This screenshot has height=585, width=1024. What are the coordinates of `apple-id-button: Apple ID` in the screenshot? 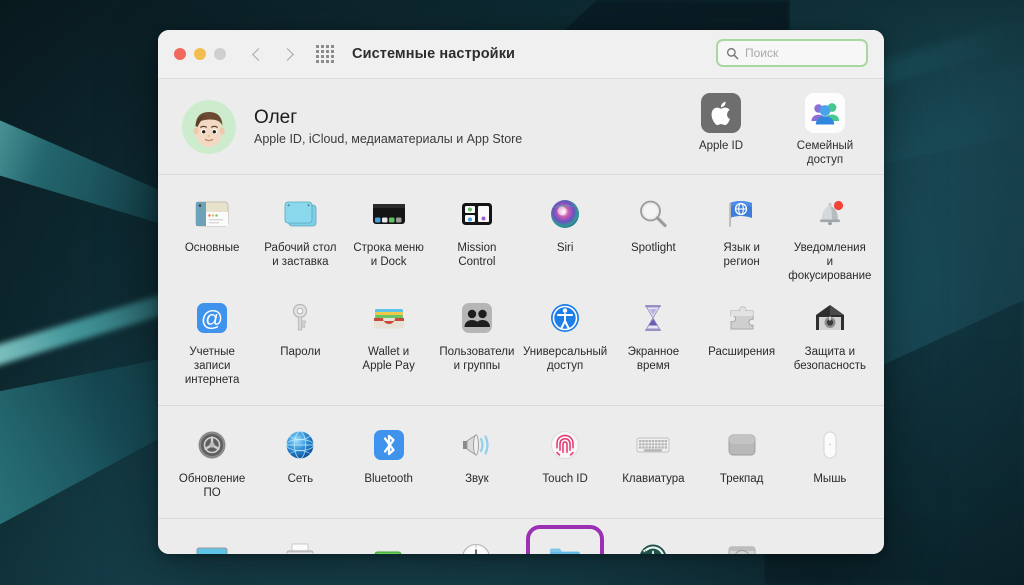 It's located at (721, 130).